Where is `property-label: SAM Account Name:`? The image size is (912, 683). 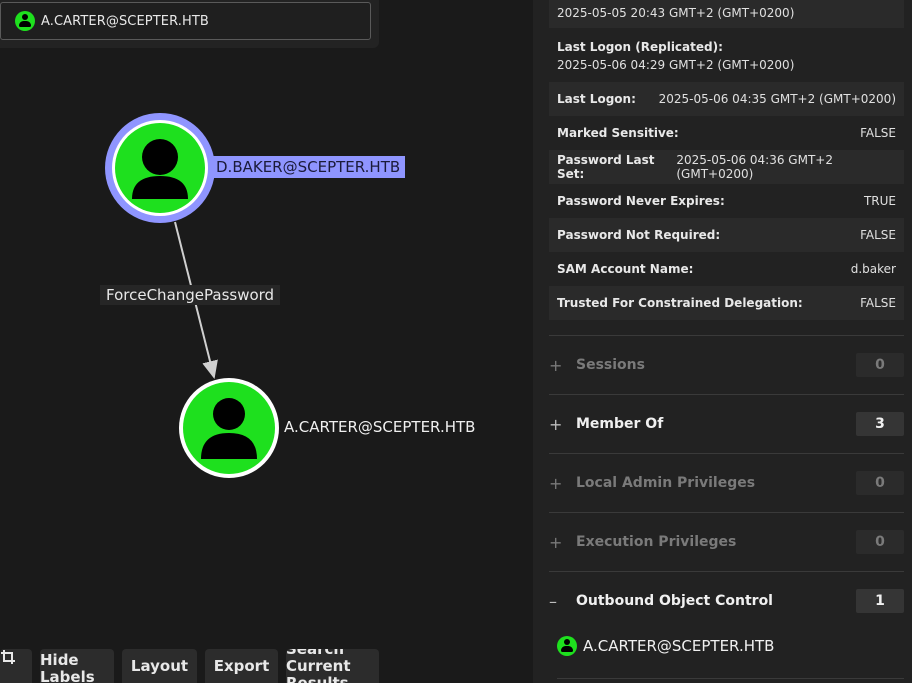 property-label: SAM Account Name: is located at coordinates (625, 269).